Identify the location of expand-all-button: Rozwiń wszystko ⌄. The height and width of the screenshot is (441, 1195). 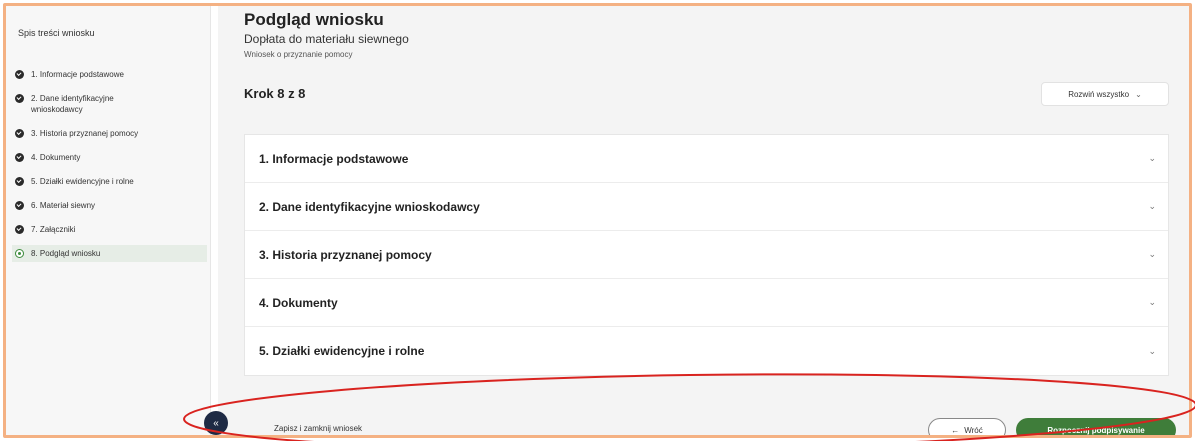
(1105, 94).